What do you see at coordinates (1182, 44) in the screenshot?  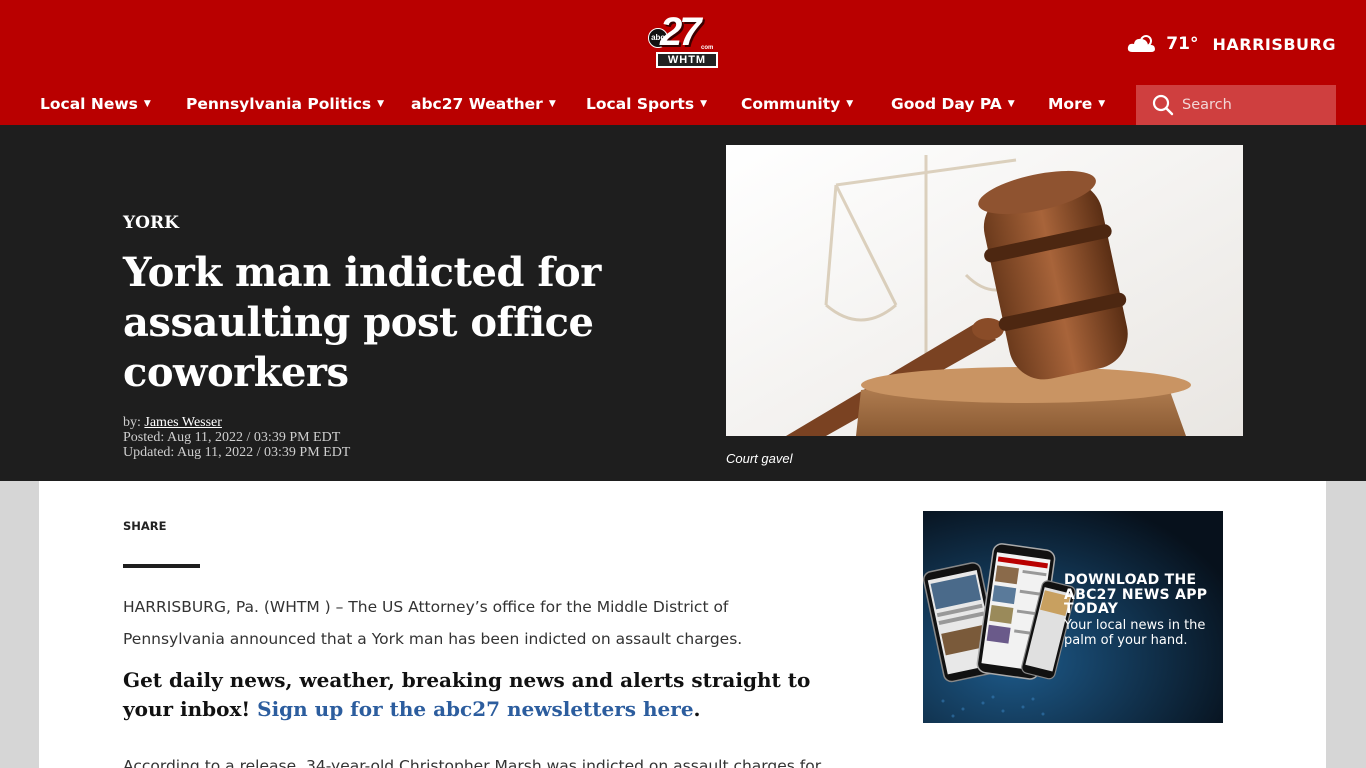 I see `weather-temperature: 71°` at bounding box center [1182, 44].